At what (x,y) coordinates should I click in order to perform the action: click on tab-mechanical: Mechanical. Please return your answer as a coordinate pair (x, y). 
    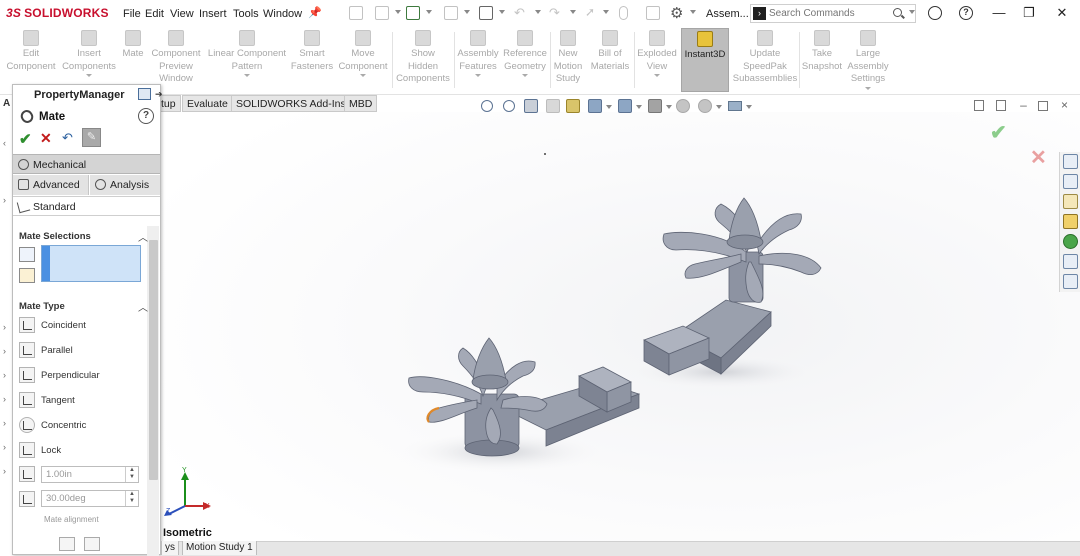
    Looking at the image, I should click on (86, 164).